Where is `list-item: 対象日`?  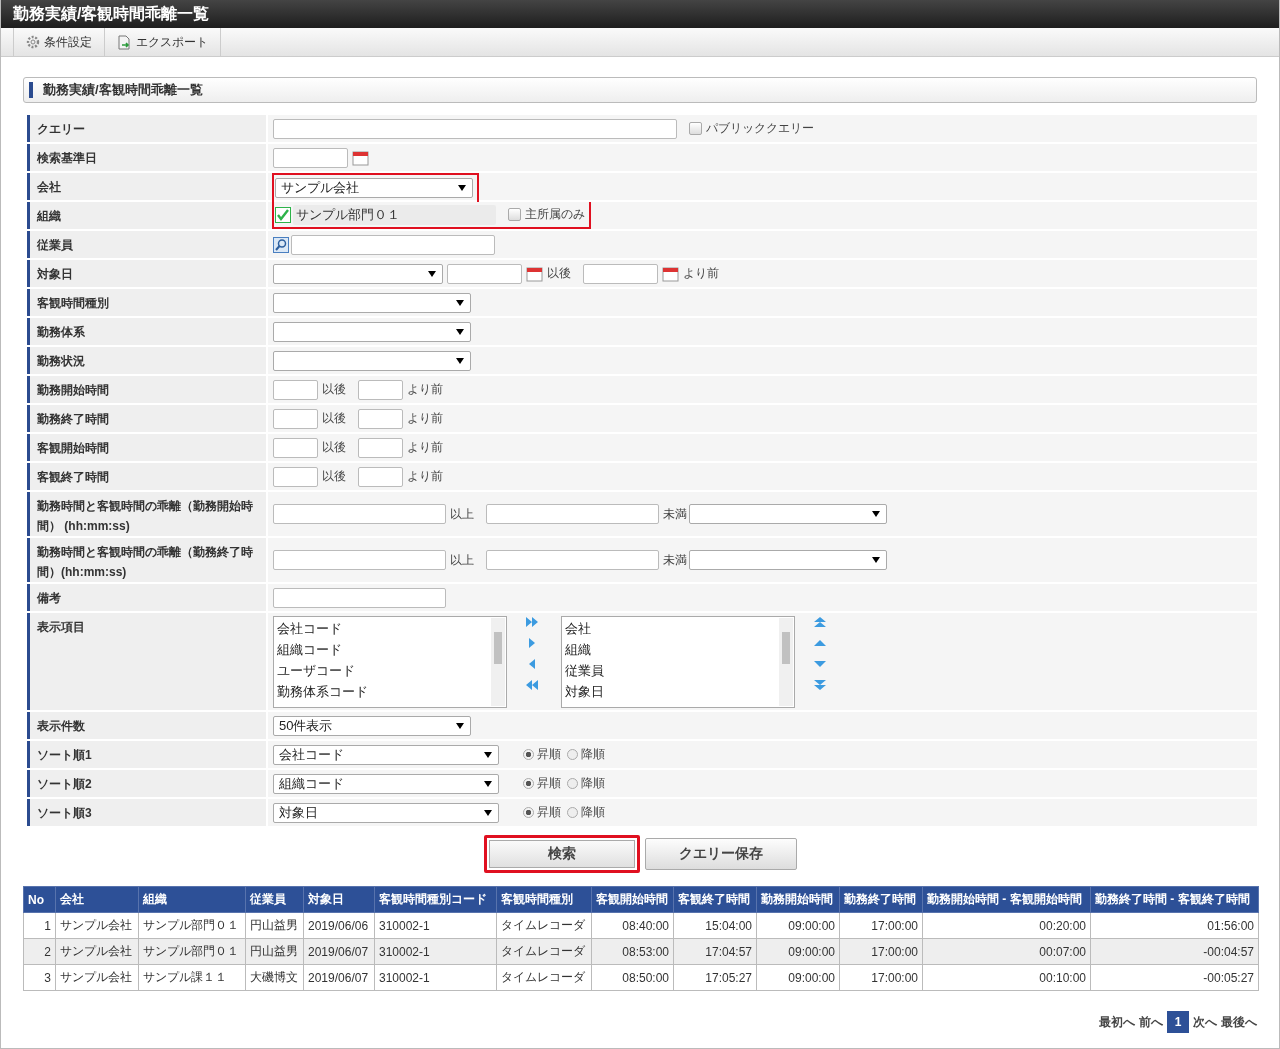 list-item: 対象日 is located at coordinates (671, 691).